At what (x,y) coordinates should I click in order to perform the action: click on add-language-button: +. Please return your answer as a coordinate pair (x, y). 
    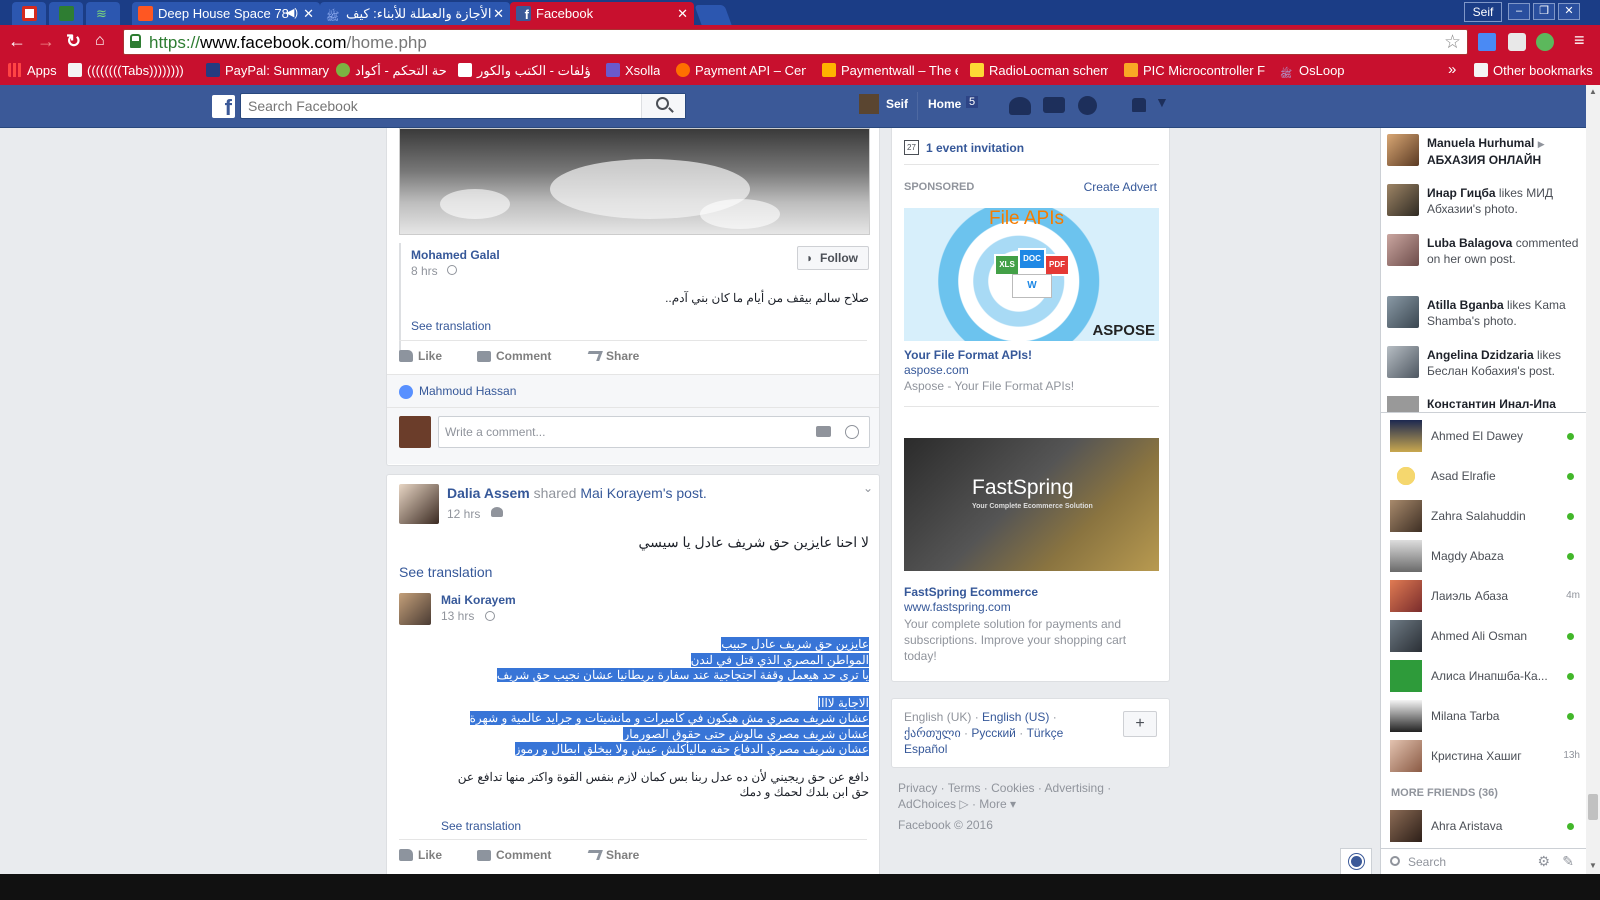
    Looking at the image, I should click on (1140, 724).